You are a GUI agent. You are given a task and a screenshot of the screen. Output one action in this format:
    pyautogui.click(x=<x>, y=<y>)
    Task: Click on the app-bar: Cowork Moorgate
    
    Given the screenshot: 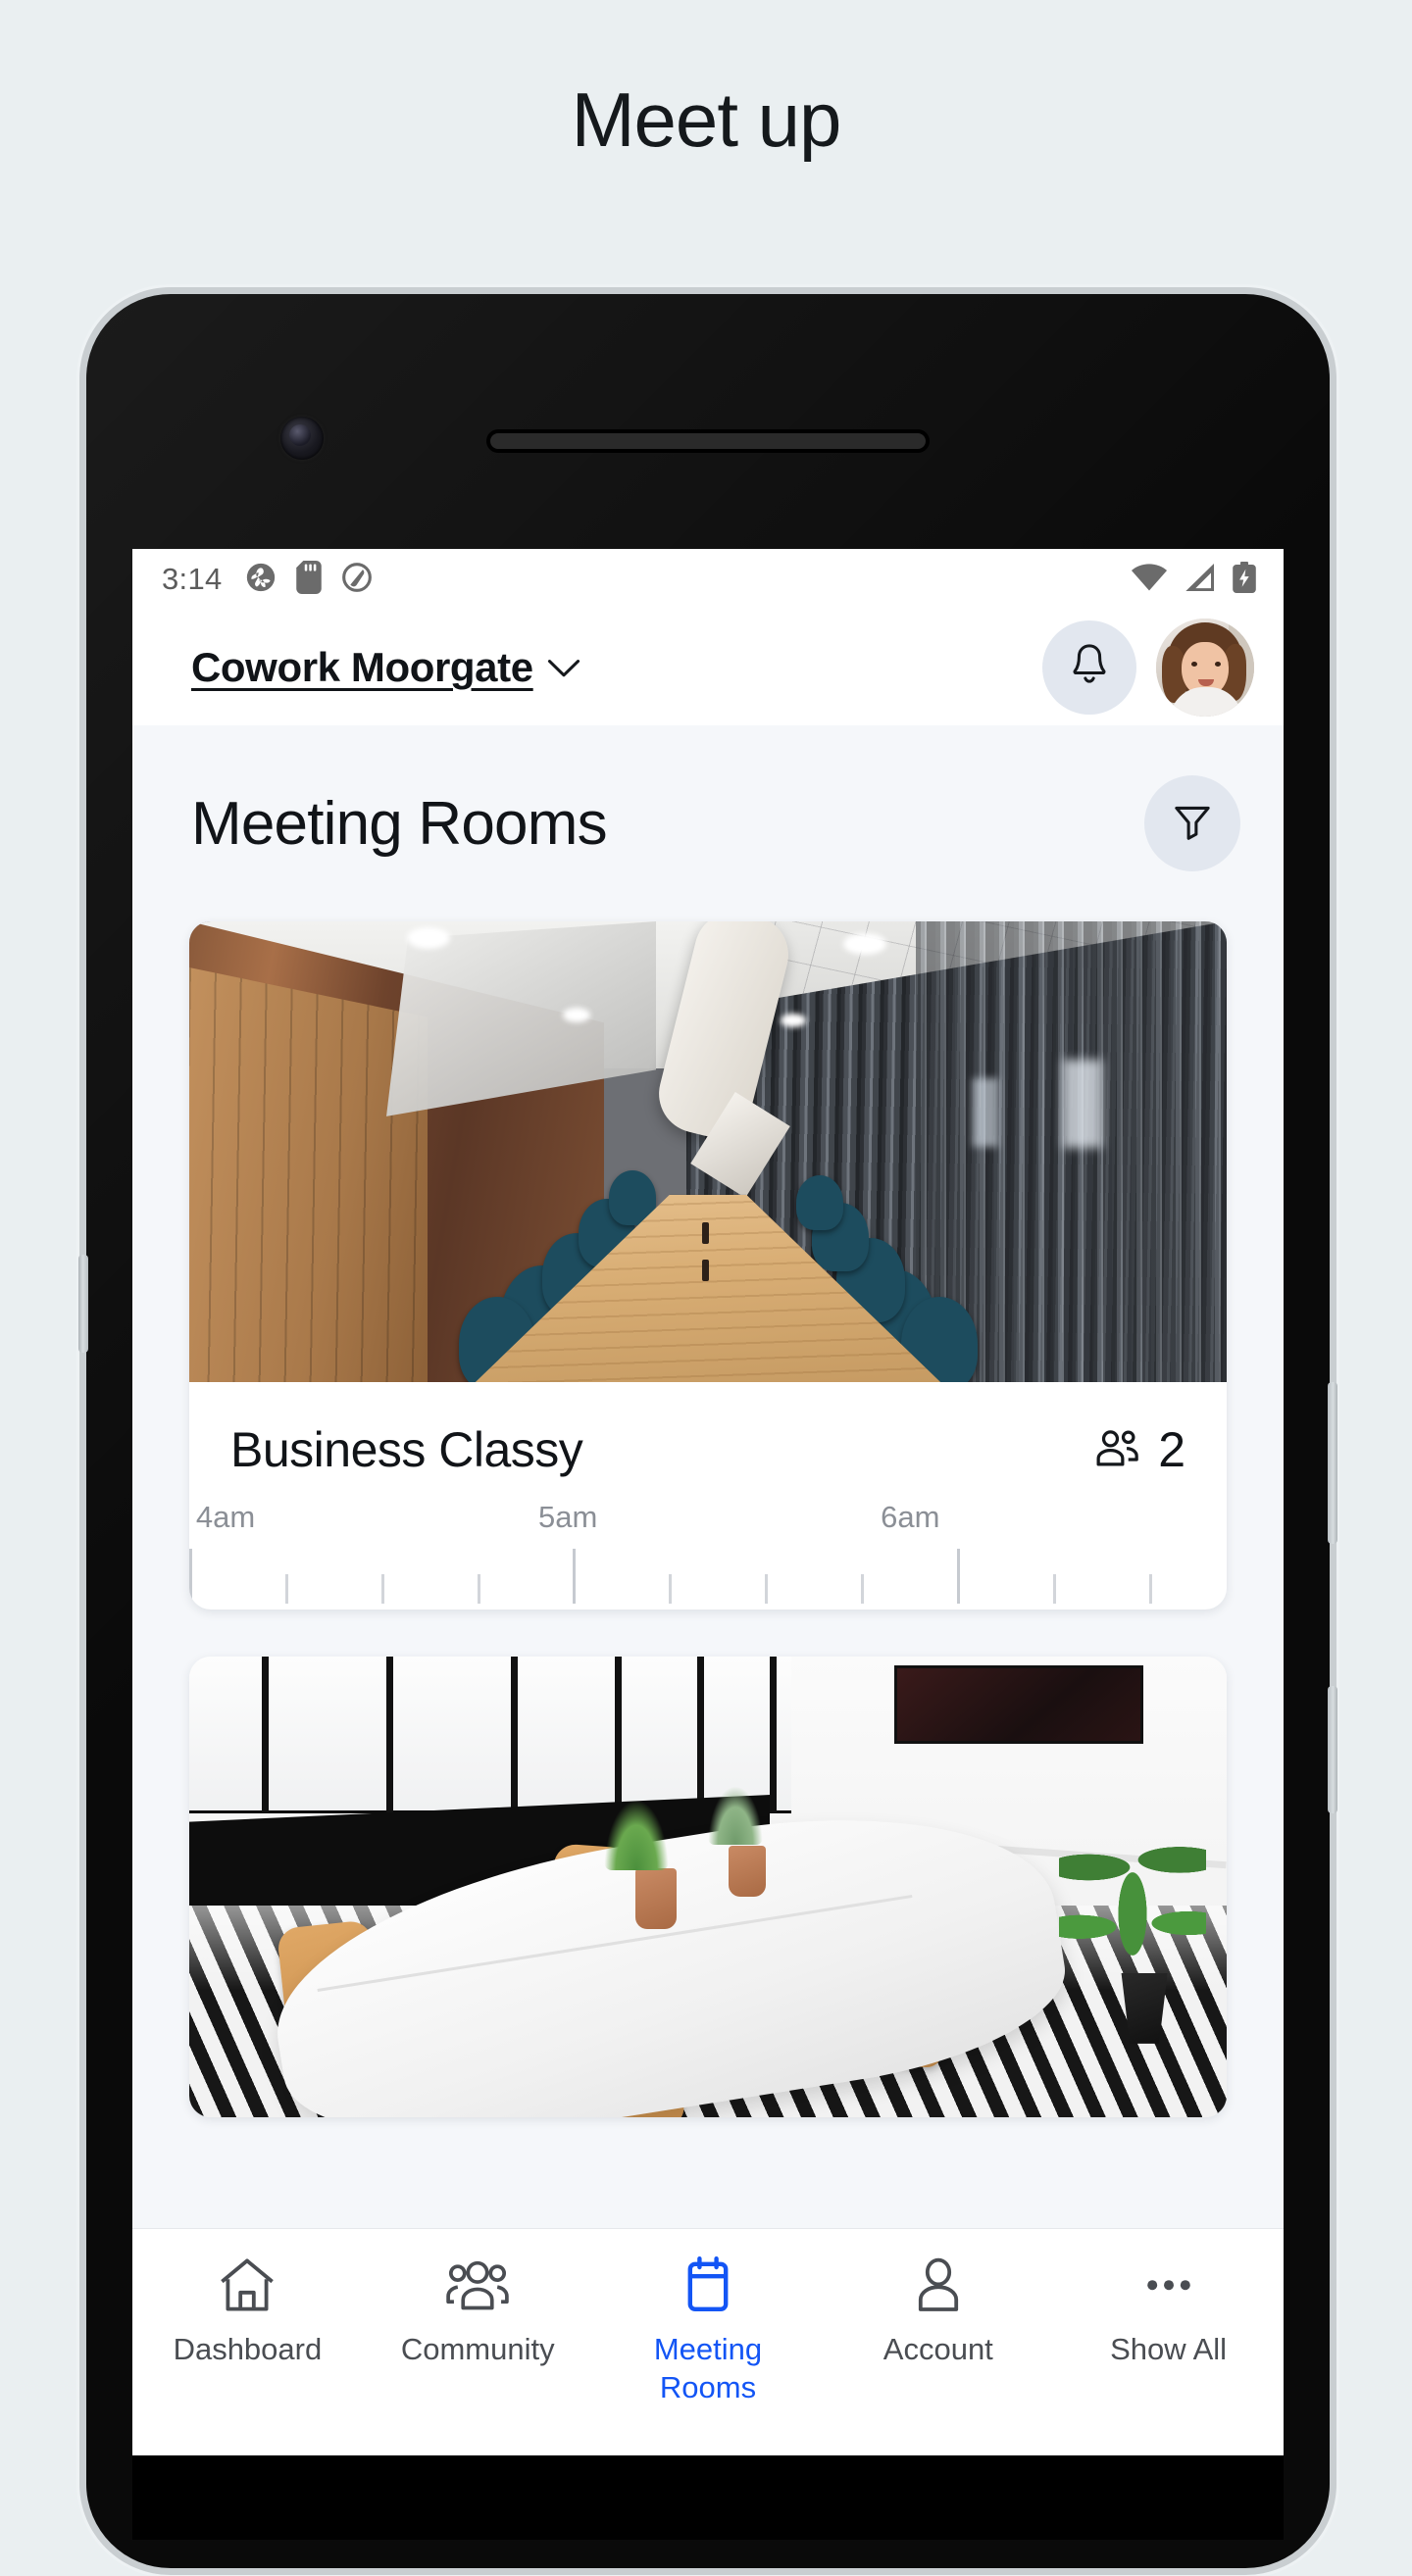 What is the action you would take?
    pyautogui.click(x=708, y=667)
    